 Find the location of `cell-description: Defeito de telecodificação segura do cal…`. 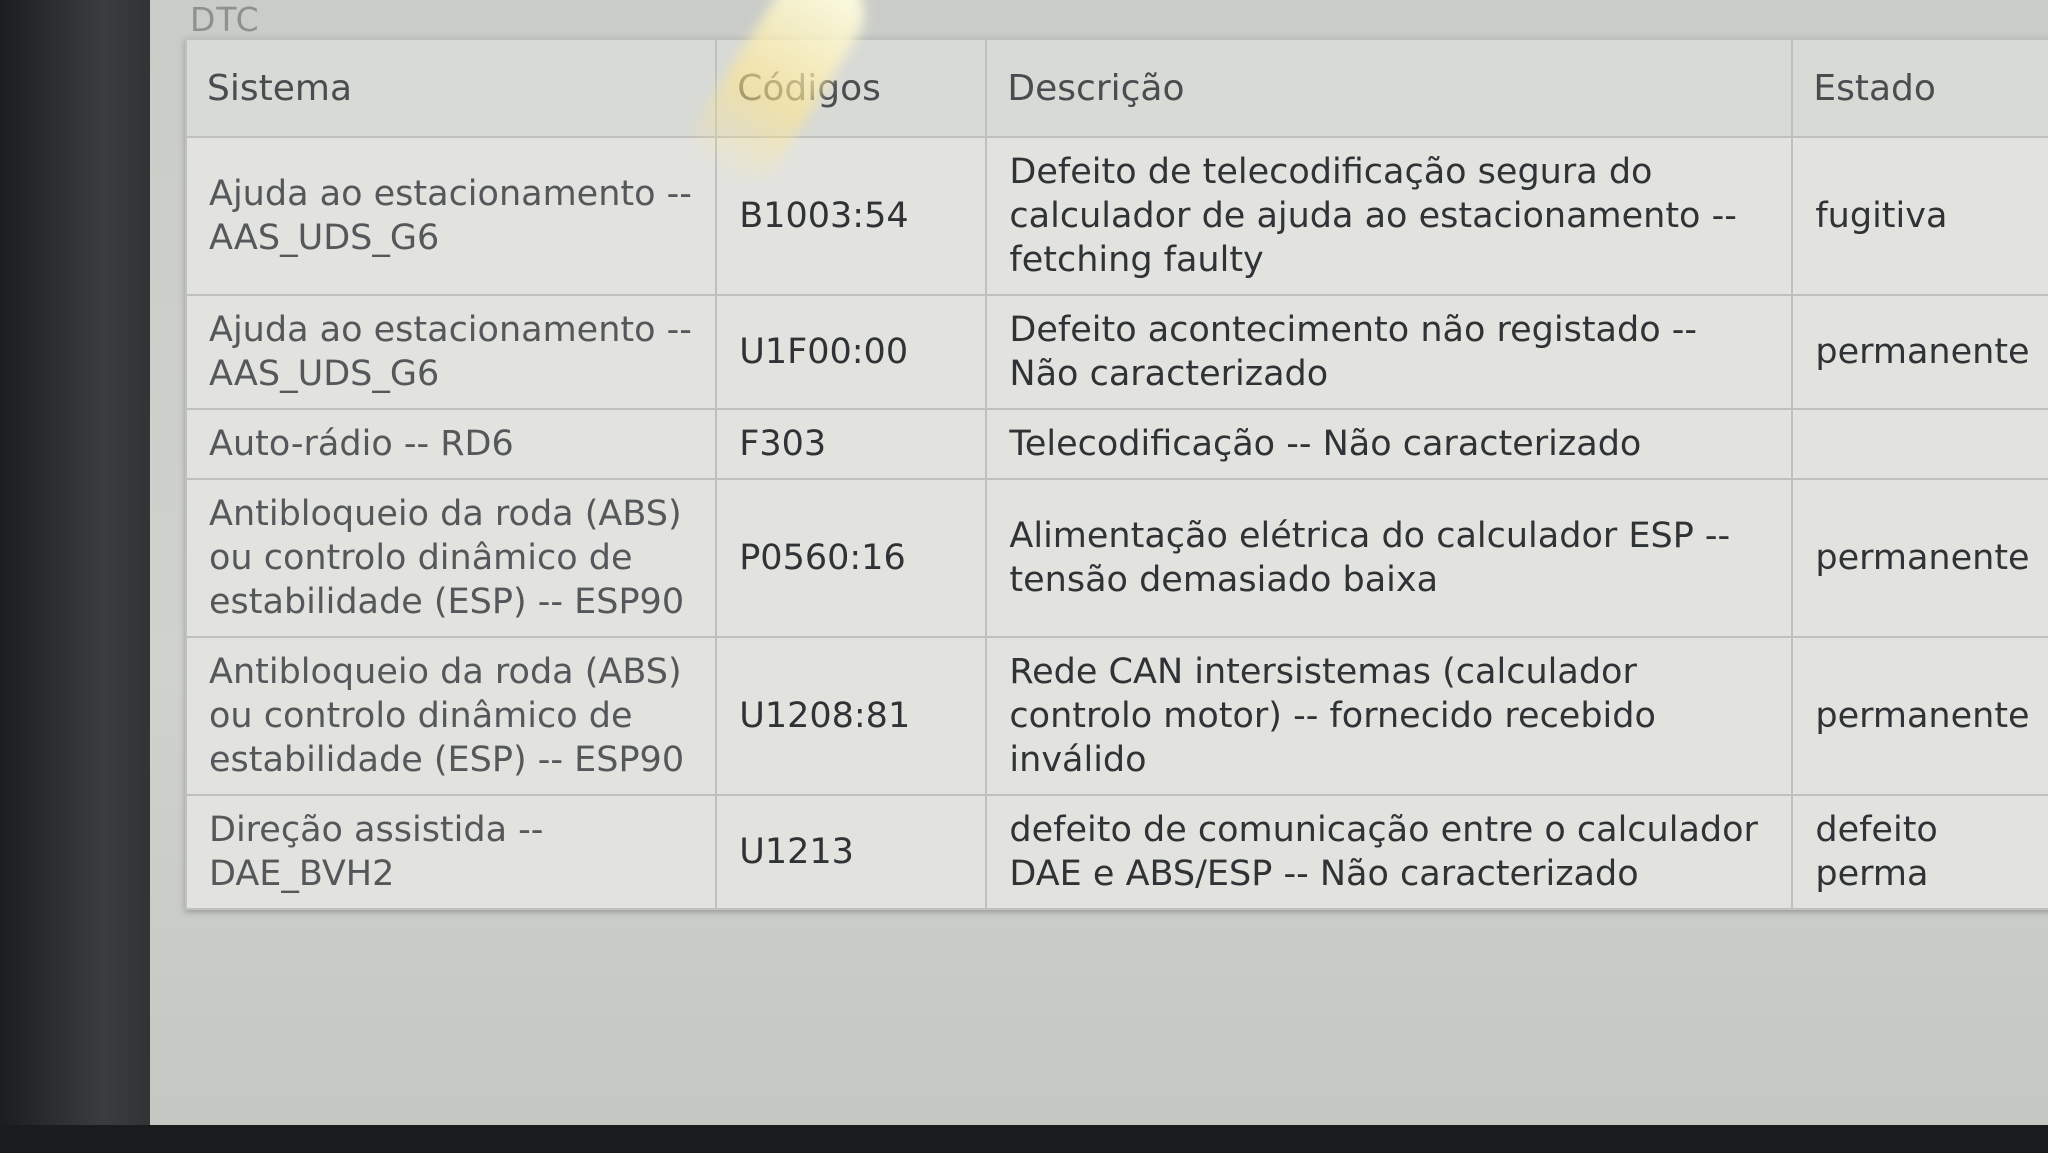

cell-description: Defeito de telecodificação segura do cal… is located at coordinates (1389, 216).